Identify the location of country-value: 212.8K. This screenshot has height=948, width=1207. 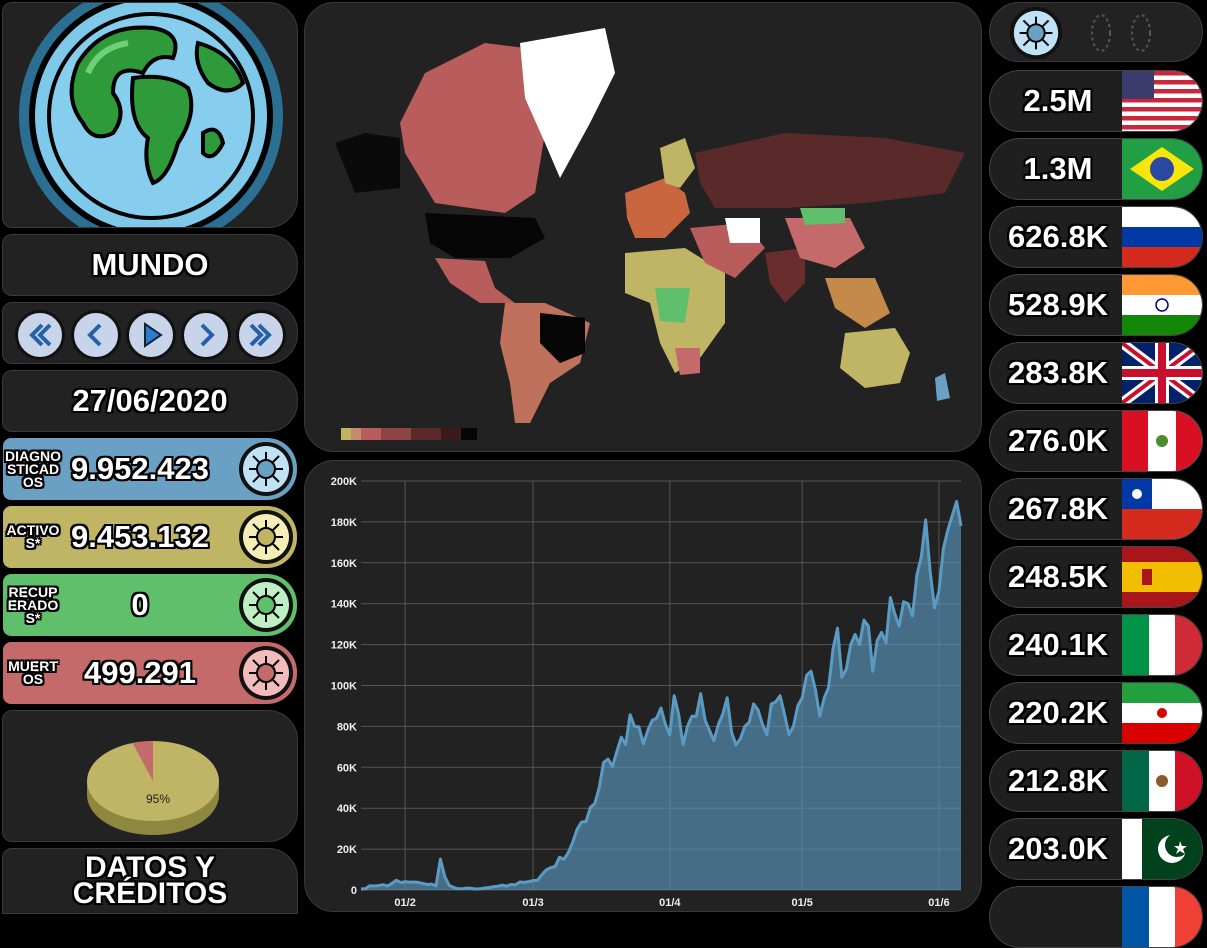
(1058, 780).